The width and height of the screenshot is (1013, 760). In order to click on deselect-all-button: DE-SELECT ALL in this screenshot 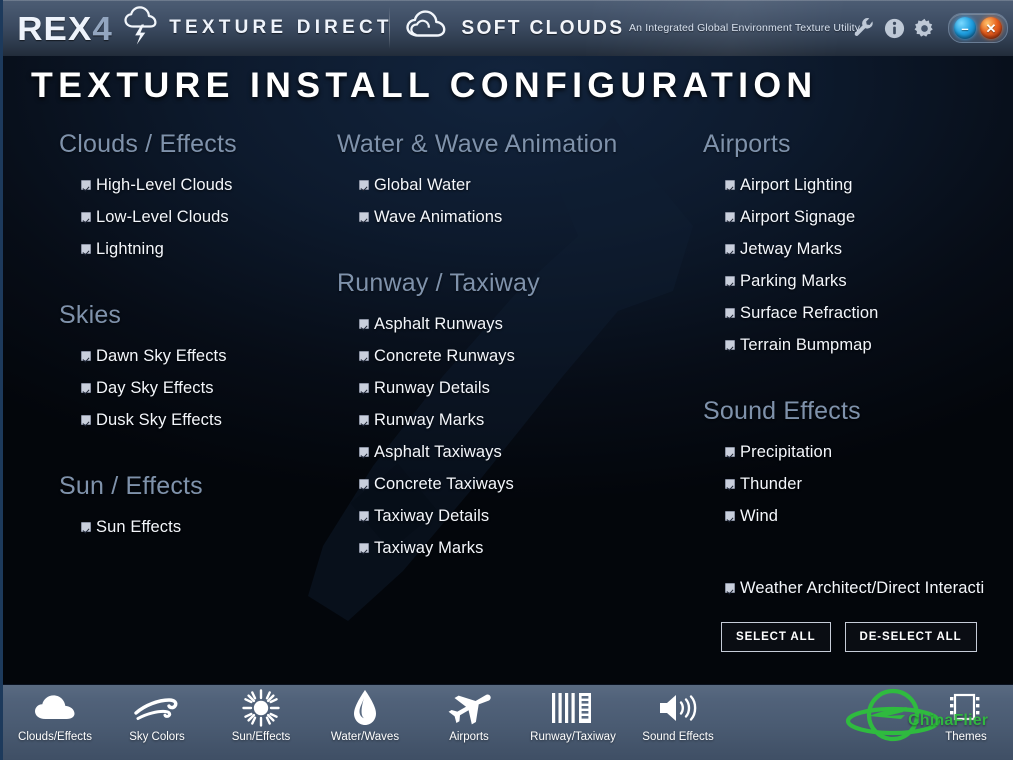, I will do `click(910, 637)`.